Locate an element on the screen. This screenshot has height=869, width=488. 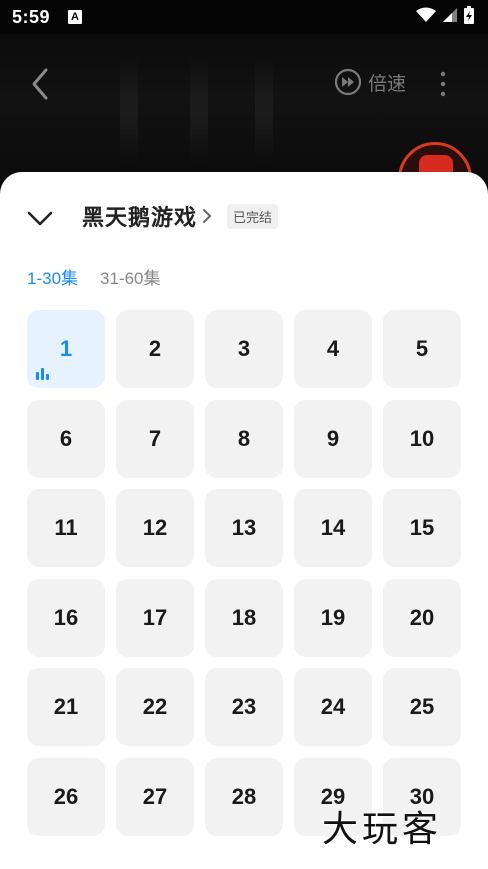
episode-number: 28 is located at coordinates (244, 796).